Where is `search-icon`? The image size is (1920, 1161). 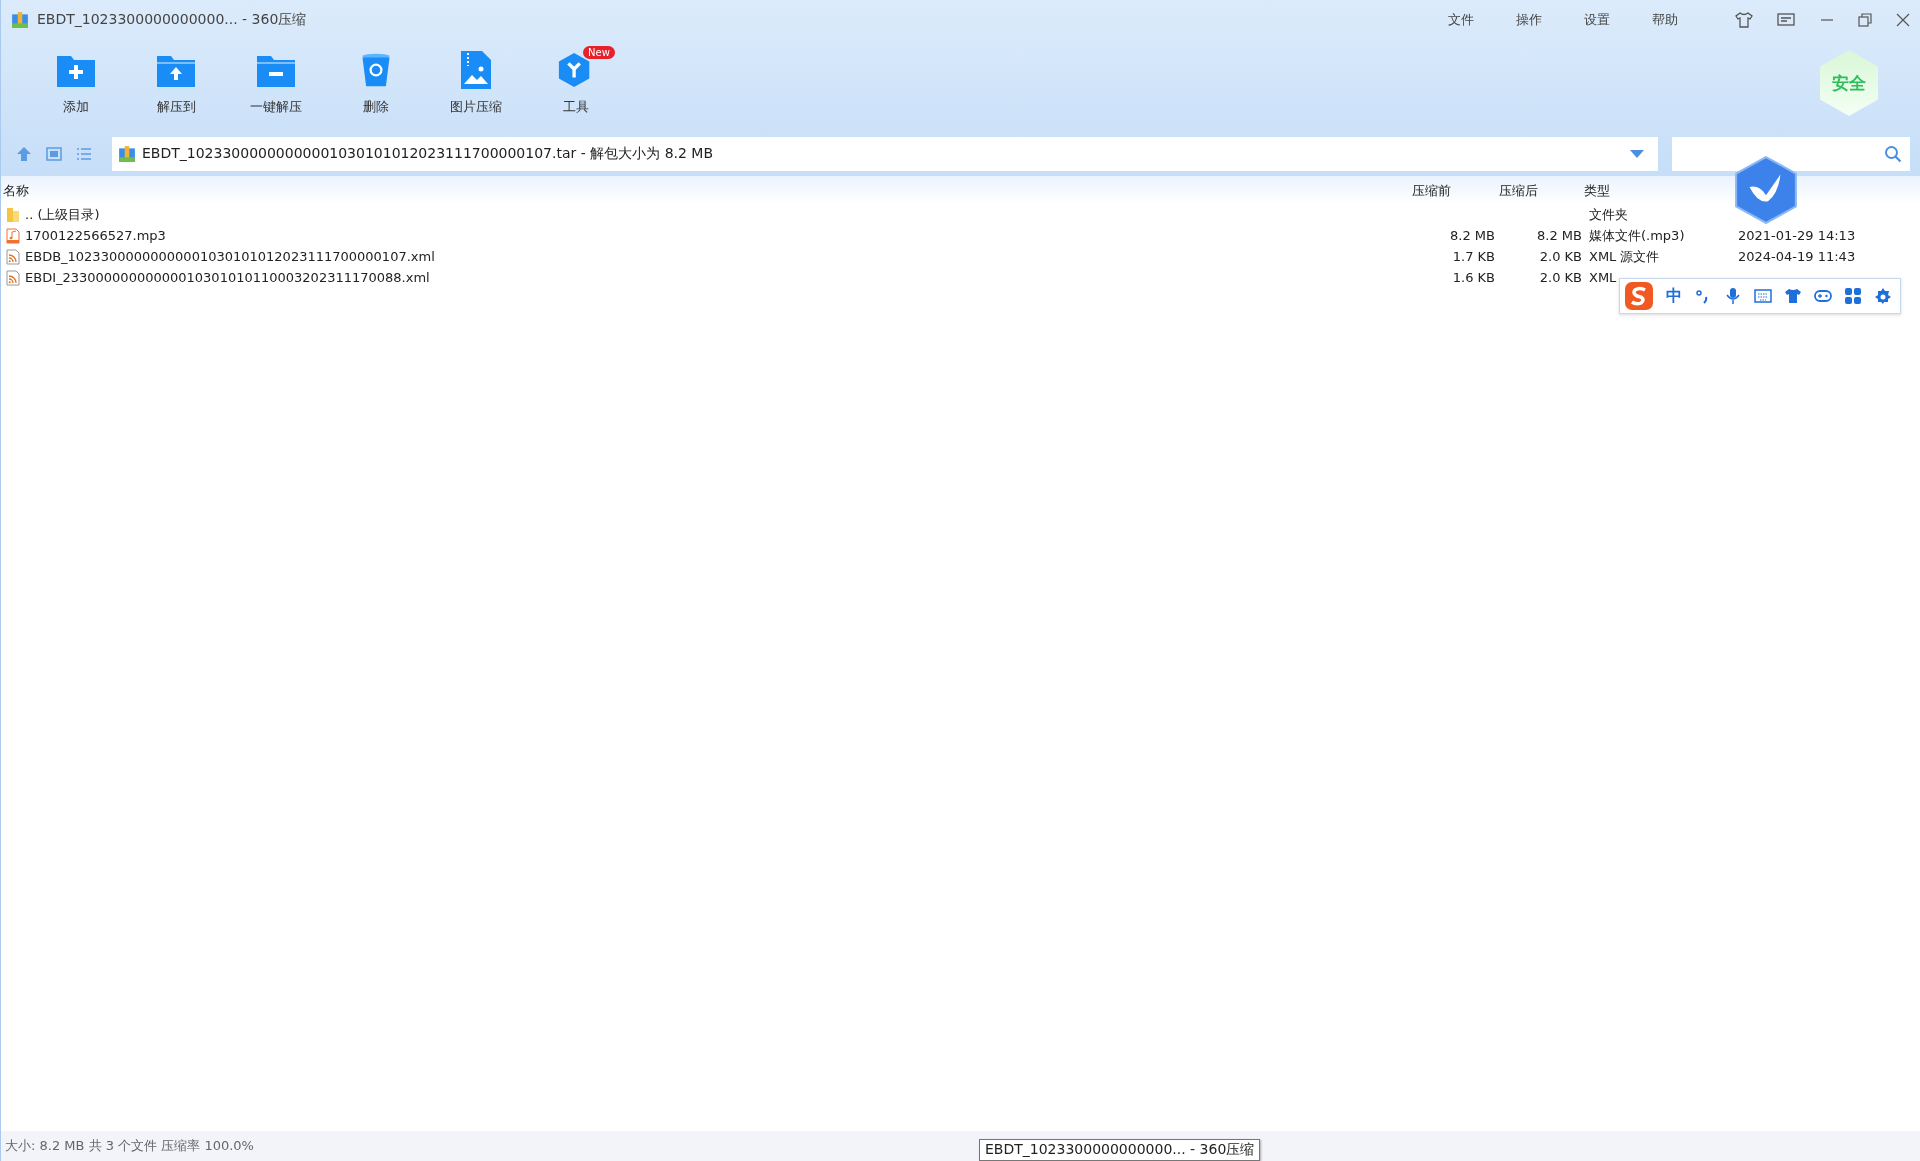 search-icon is located at coordinates (1893, 154).